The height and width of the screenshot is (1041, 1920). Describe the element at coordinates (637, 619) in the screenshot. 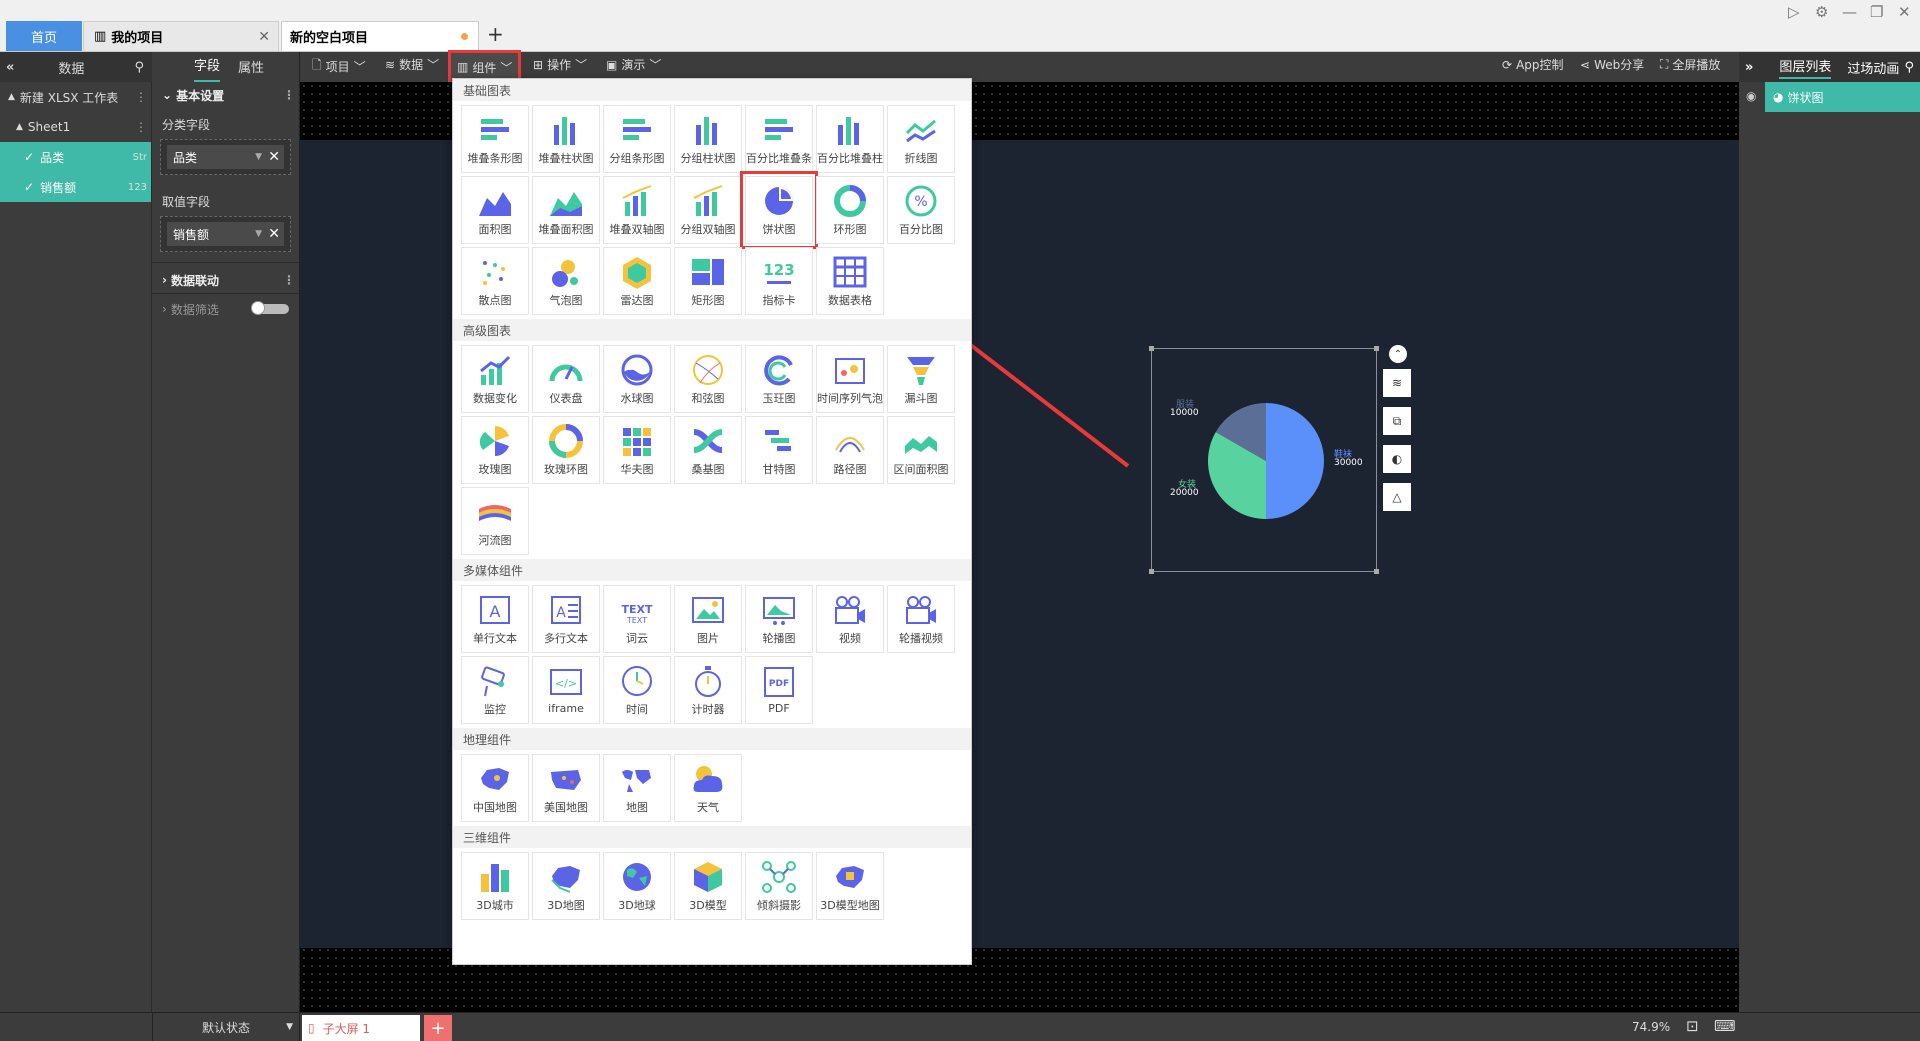

I see `component-item: TEXT TEXT 词云` at that location.